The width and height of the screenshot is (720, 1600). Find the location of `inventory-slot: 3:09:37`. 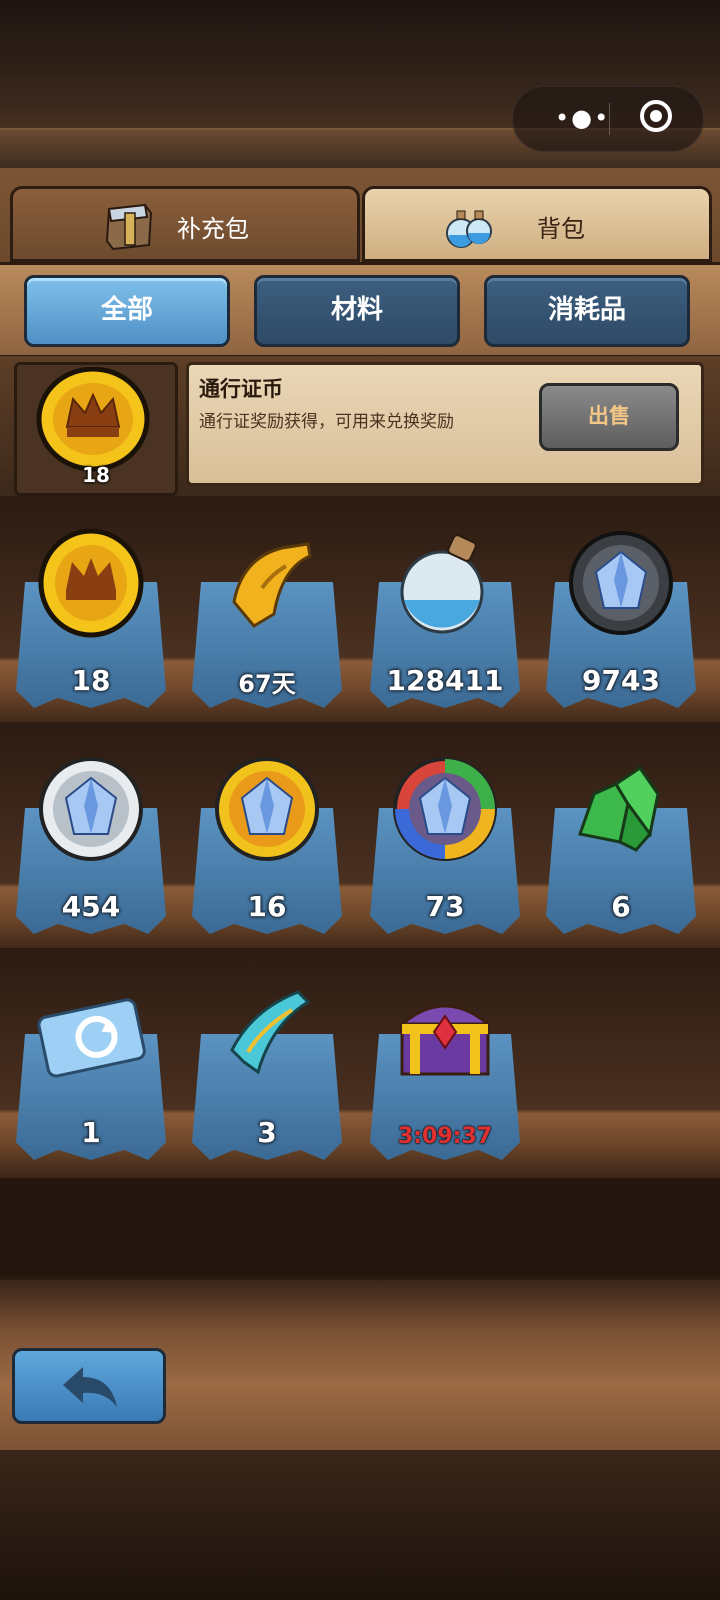

inventory-slot: 3:09:37 is located at coordinates (445, 1073).